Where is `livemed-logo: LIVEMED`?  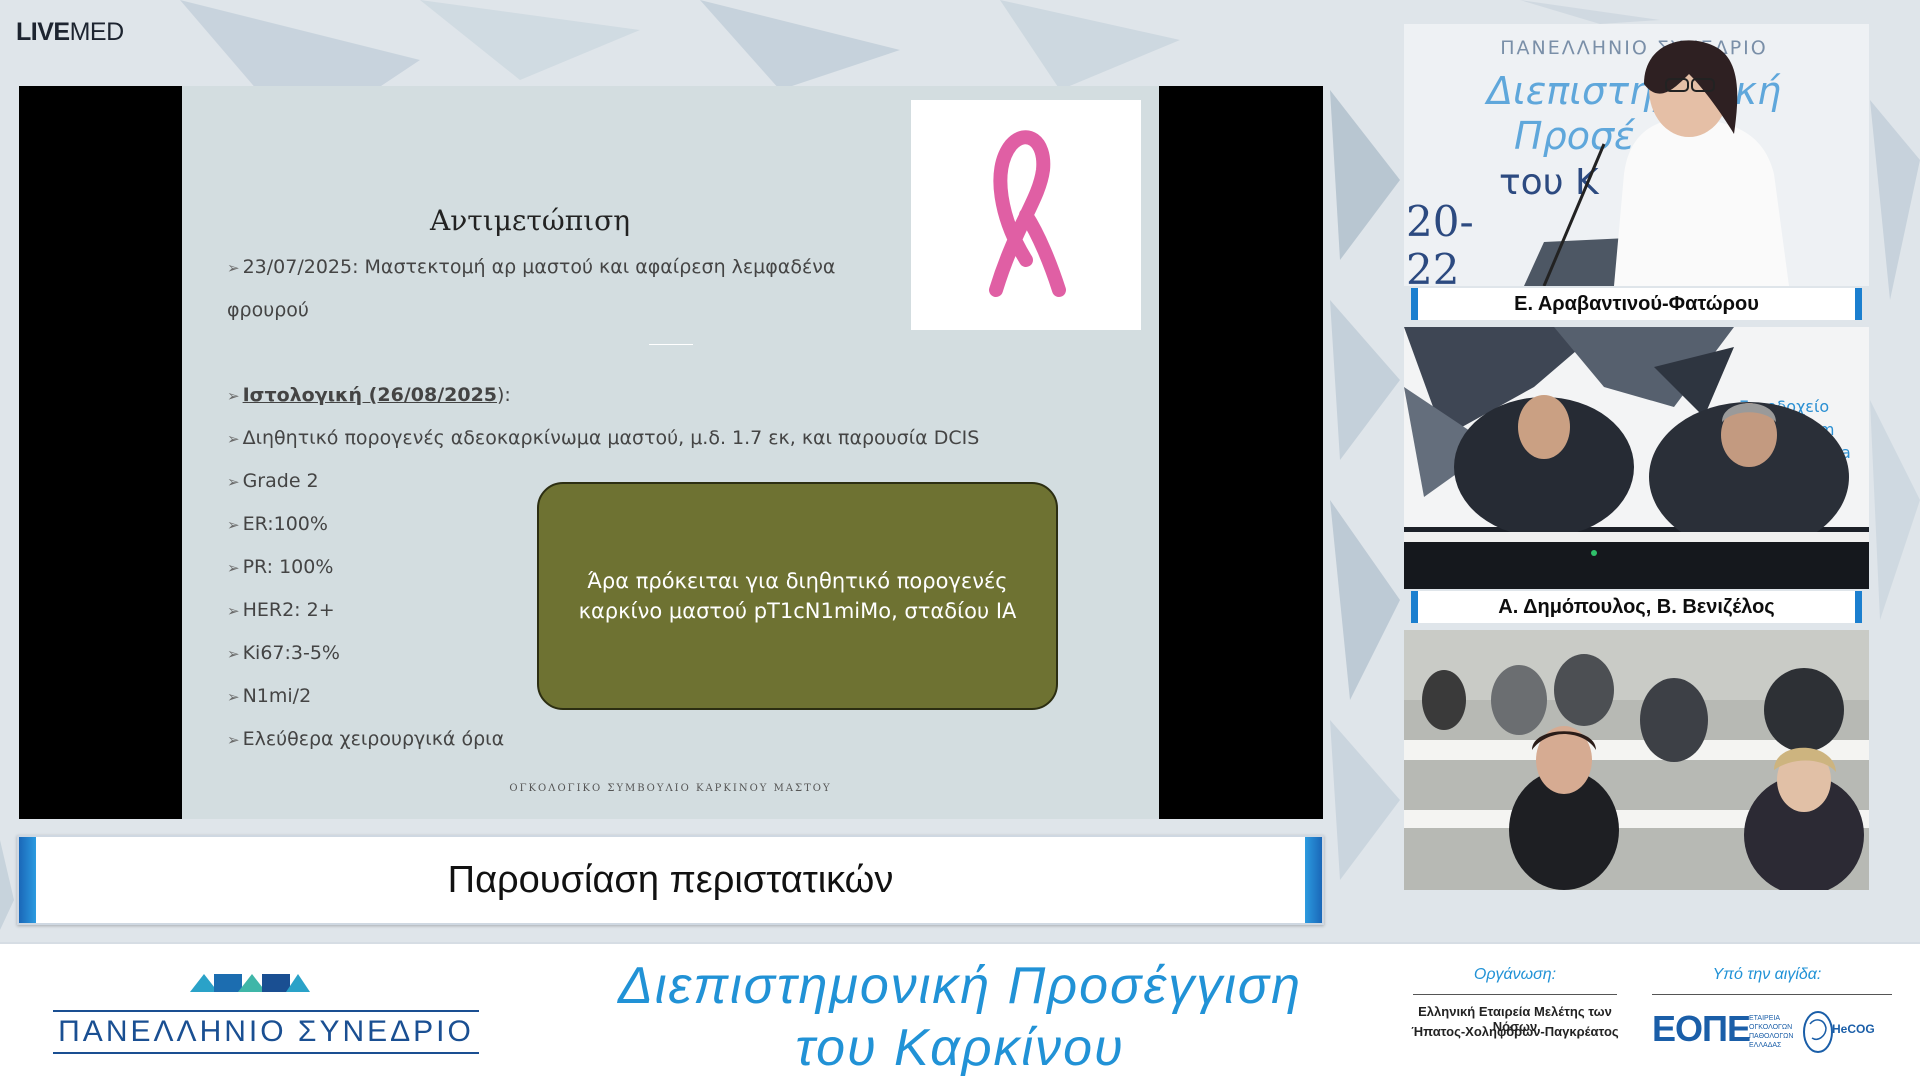
livemed-logo: LIVEMED is located at coordinates (70, 32).